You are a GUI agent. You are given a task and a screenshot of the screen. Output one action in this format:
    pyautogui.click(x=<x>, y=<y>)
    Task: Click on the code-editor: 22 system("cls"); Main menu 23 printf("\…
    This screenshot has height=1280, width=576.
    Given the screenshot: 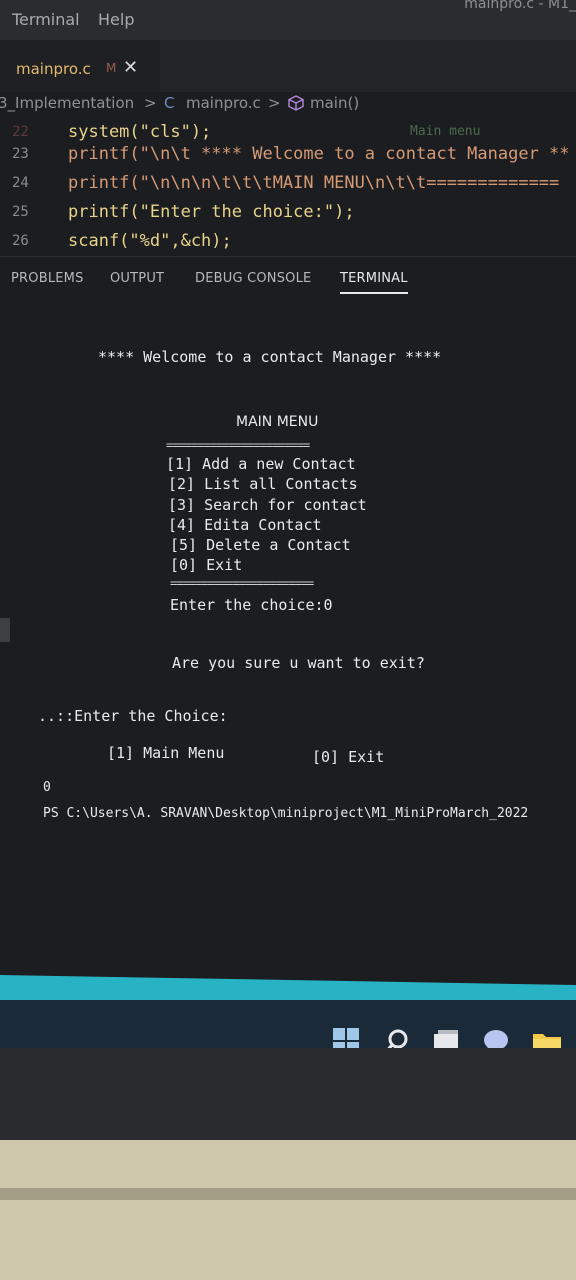 What is the action you would take?
    pyautogui.click(x=288, y=186)
    